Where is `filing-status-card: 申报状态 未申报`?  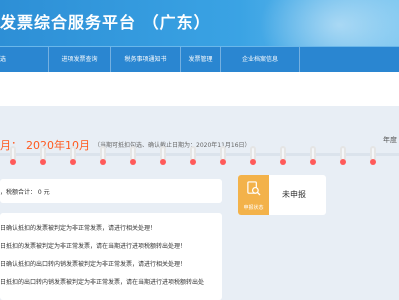
filing-status-card: 申报状态 未申报 is located at coordinates (282, 195).